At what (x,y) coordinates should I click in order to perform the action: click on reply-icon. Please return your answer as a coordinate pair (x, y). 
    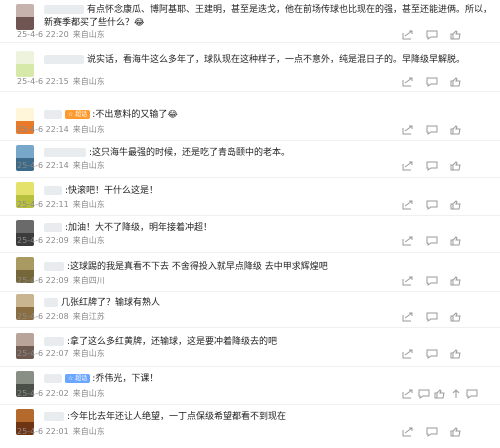
    Looking at the image, I should click on (424, 394).